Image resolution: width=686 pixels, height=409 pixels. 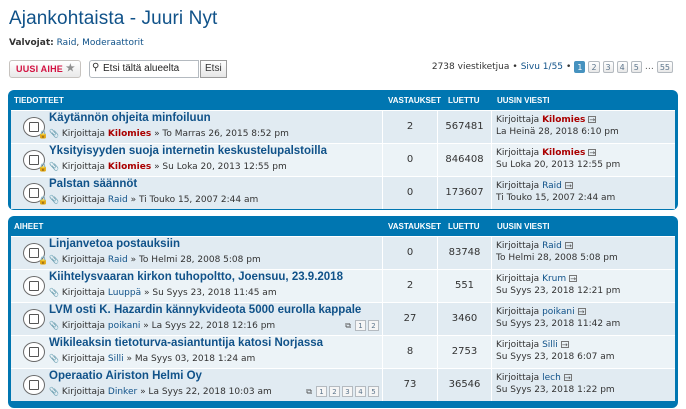 I want to click on last-author-link: Silli, so click(x=550, y=345).